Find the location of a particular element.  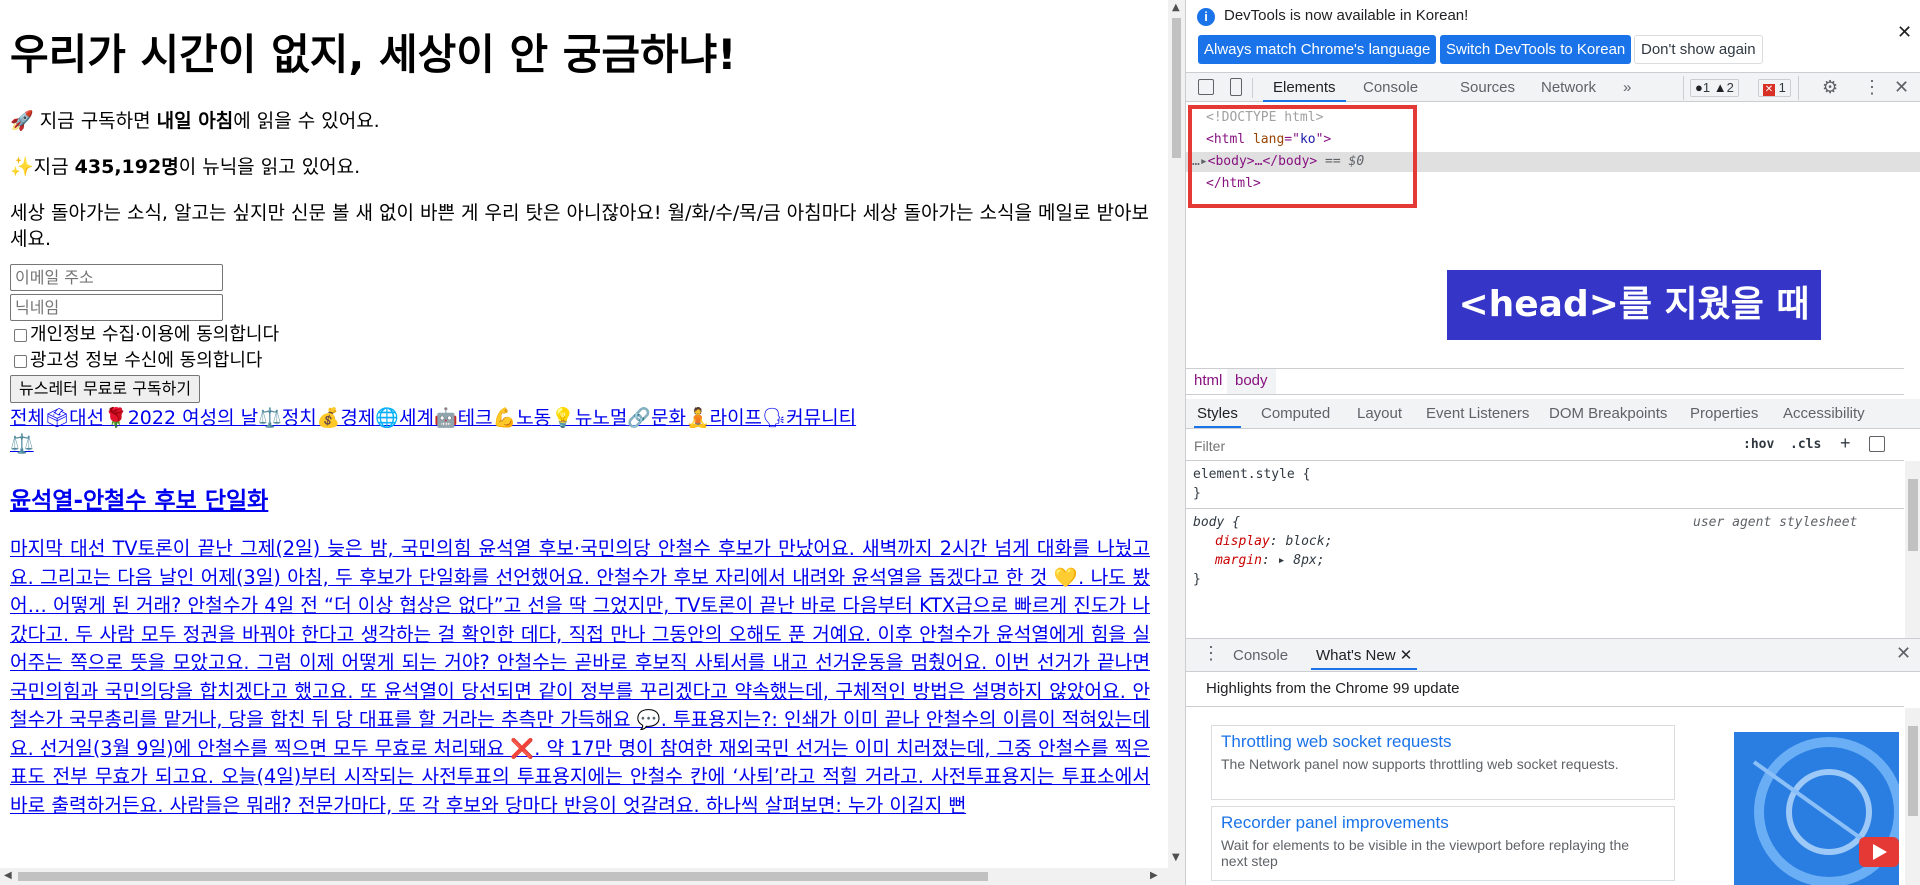

tab-event-listeners: Event Listeners is located at coordinates (1477, 413).